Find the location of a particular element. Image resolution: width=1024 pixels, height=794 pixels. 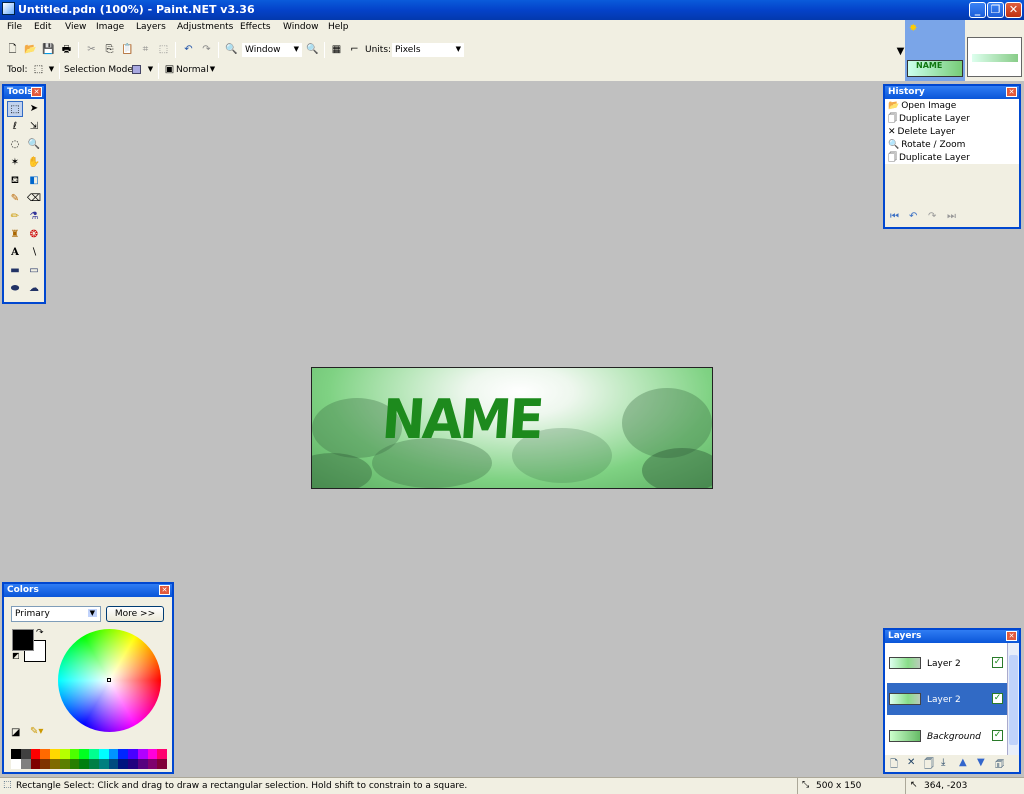

copy-icon: ⎘ is located at coordinates (109, 49).